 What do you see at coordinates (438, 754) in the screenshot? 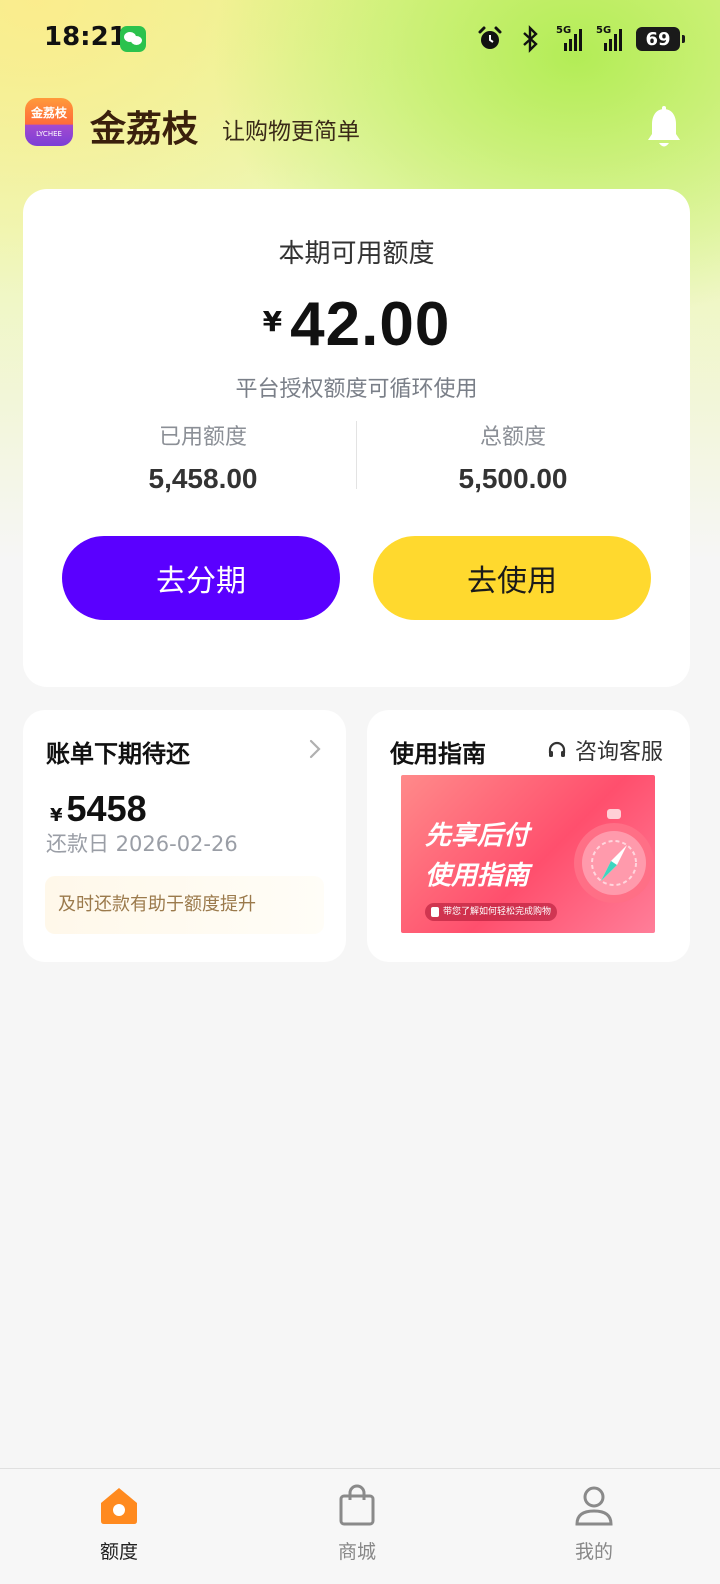
I see `guide-title: 使用指南` at bounding box center [438, 754].